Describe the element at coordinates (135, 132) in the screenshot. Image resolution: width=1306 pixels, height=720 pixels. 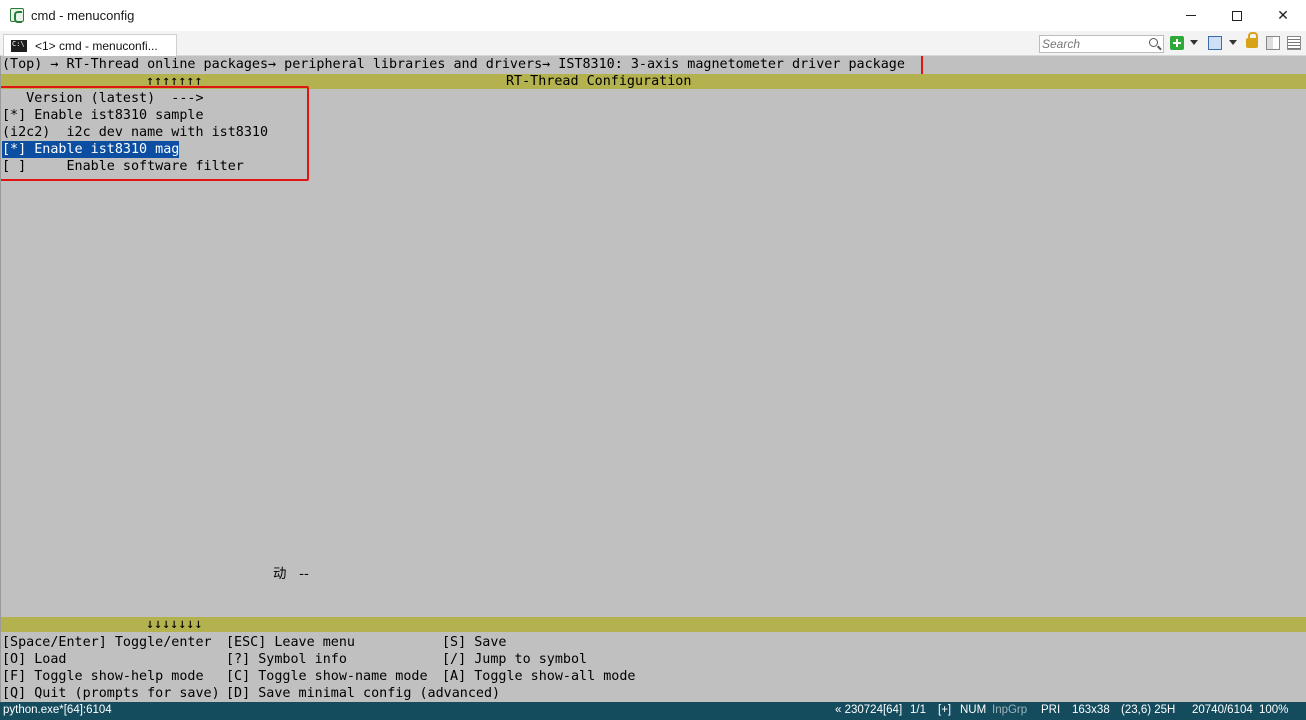
I see `menu-item-i2c-dev-name: (i2c2) i2c dev name with ist8310` at that location.